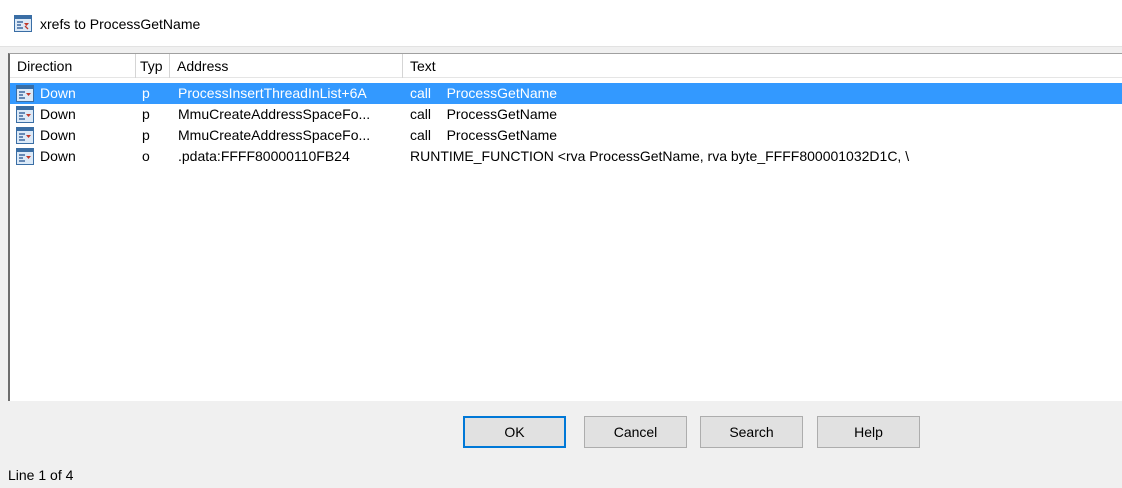 Image resolution: width=1122 pixels, height=488 pixels. What do you see at coordinates (41, 475) in the screenshot?
I see `status-line-count: Line 1 of 4` at bounding box center [41, 475].